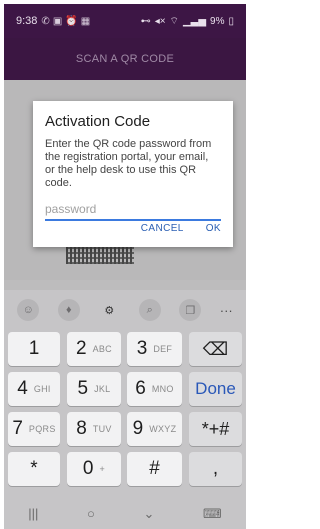  Describe the element at coordinates (154, 469) in the screenshot. I see `key-hash: #` at that location.